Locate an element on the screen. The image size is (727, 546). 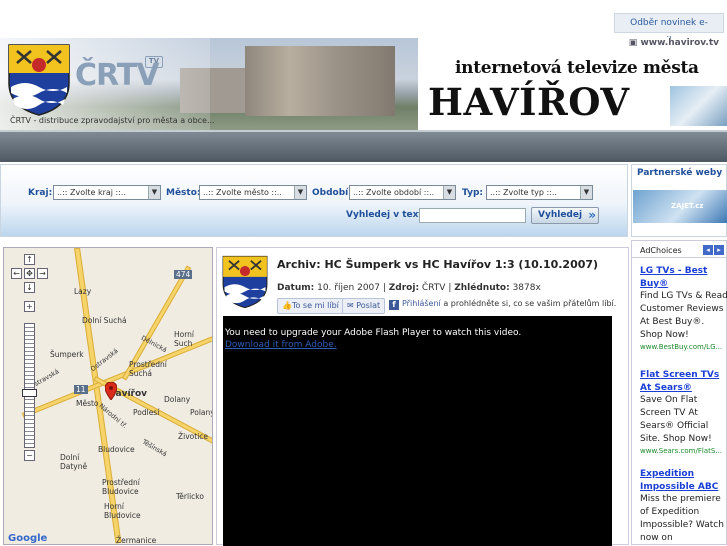
map-place: Žermanice is located at coordinates (136, 540).